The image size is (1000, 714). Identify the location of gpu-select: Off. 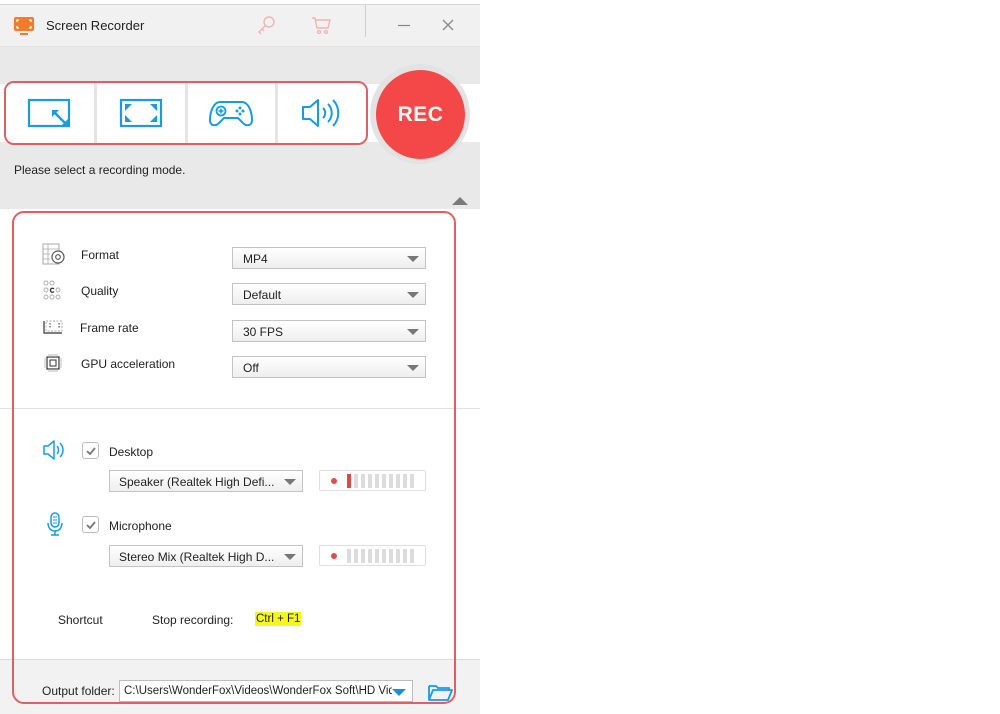
(329, 367).